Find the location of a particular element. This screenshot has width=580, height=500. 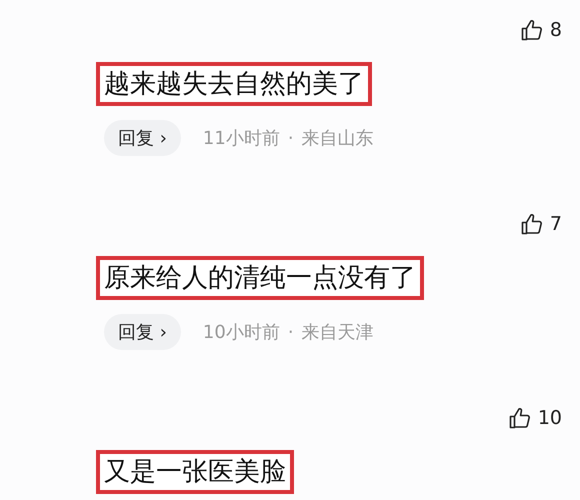

comment-time: 10小时前 is located at coordinates (241, 332).